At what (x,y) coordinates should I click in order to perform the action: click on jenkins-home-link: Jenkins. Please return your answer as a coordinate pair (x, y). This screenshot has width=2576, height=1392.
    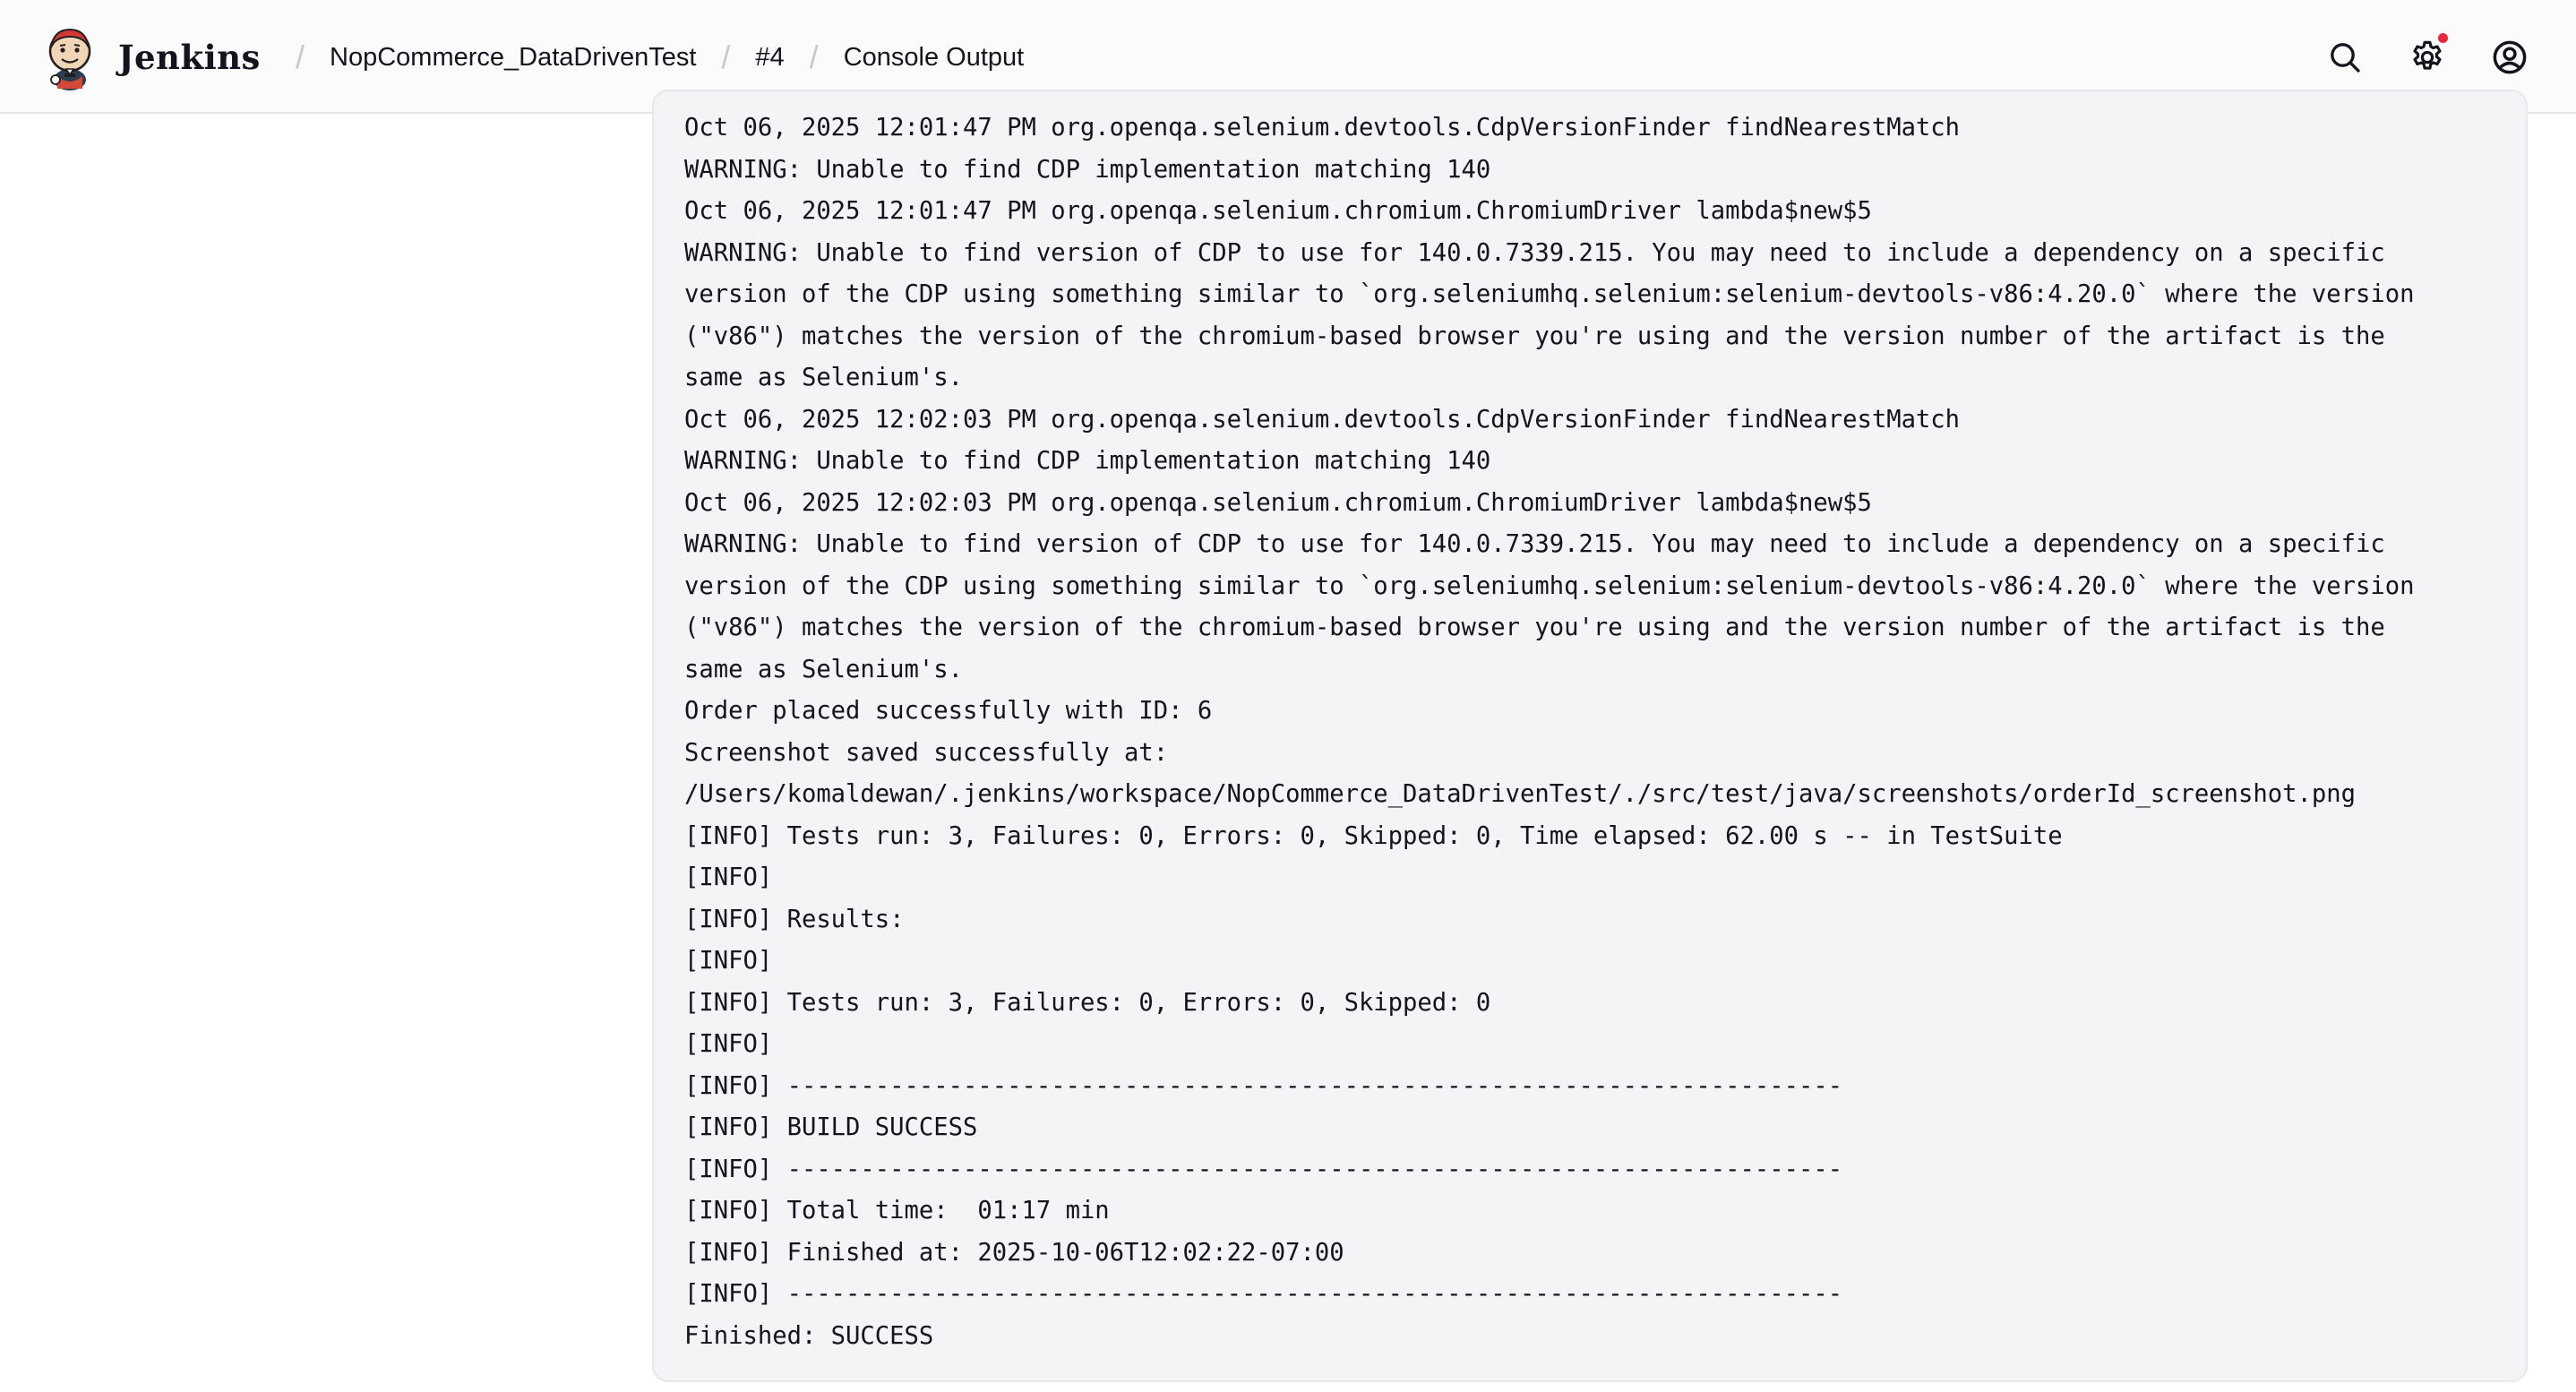
    Looking at the image, I should click on (153, 57).